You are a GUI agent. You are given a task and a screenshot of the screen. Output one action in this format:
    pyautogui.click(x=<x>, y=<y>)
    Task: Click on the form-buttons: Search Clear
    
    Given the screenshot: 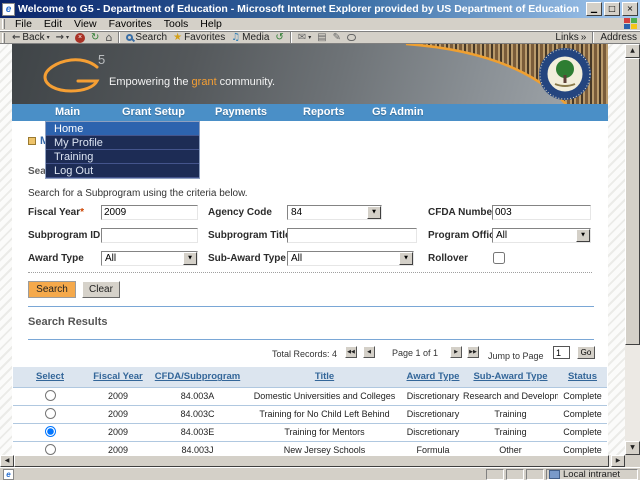 What is the action you would take?
    pyautogui.click(x=74, y=289)
    